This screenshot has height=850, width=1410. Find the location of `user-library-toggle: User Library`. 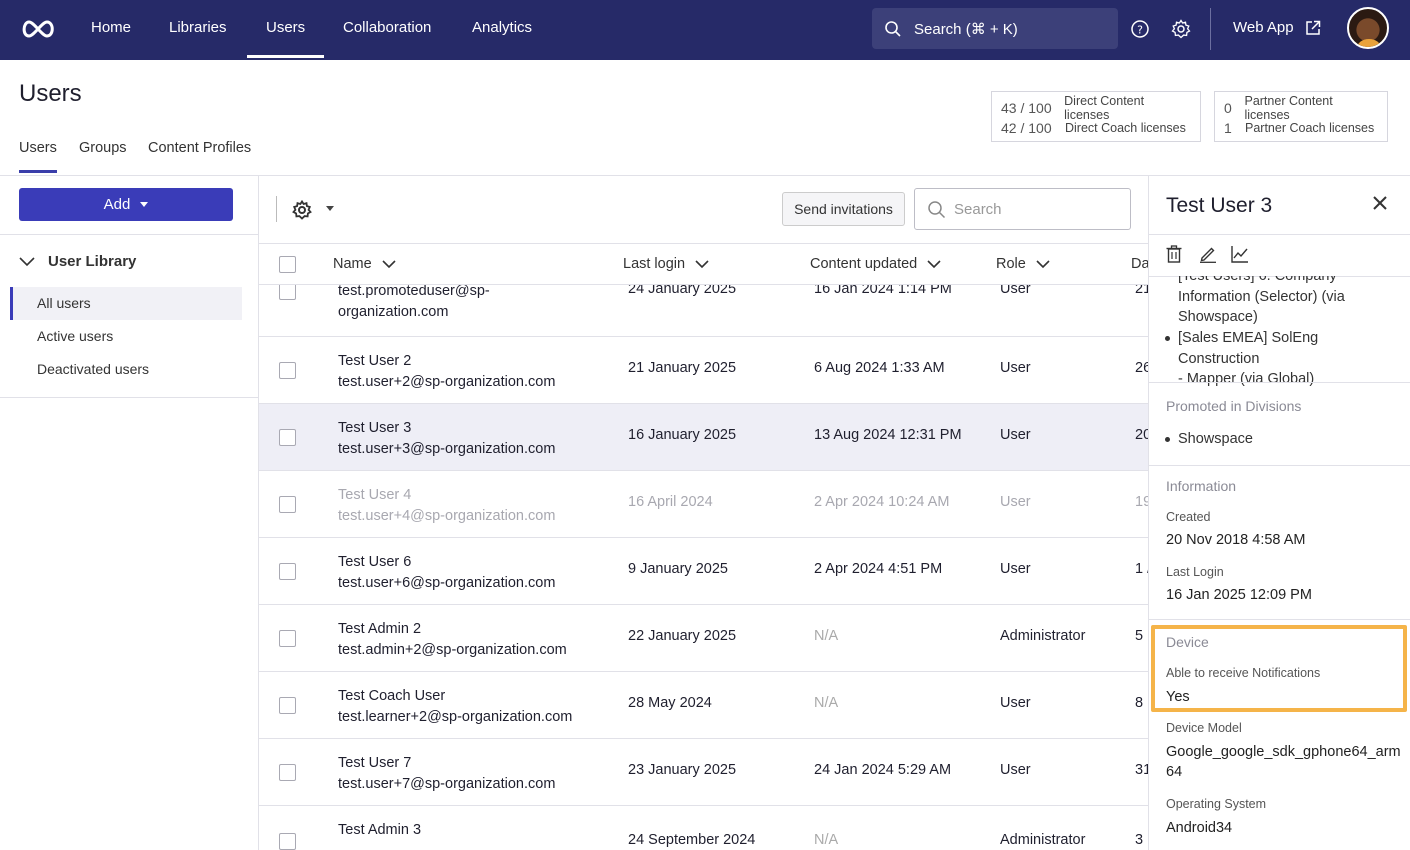

user-library-toggle: User Library is located at coordinates (77, 261).